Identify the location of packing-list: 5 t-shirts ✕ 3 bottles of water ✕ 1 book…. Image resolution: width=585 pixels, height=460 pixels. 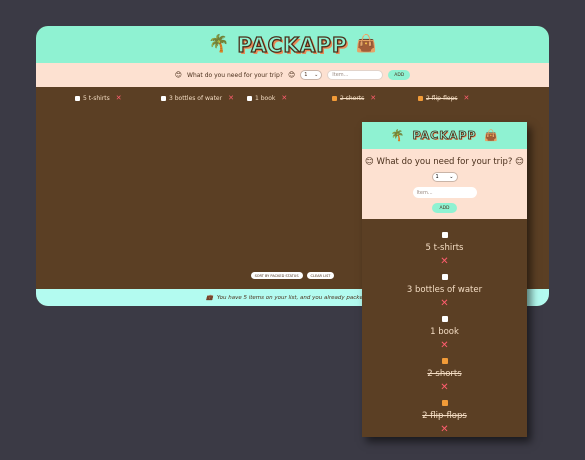
(292, 99).